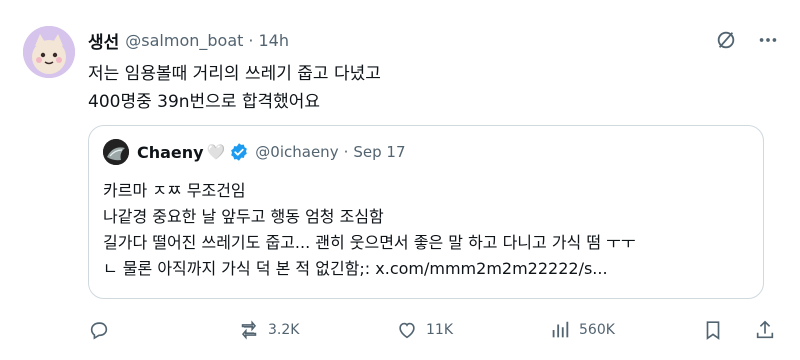 The width and height of the screenshot is (800, 360). Describe the element at coordinates (726, 40) in the screenshot. I see `grok-icon` at that location.